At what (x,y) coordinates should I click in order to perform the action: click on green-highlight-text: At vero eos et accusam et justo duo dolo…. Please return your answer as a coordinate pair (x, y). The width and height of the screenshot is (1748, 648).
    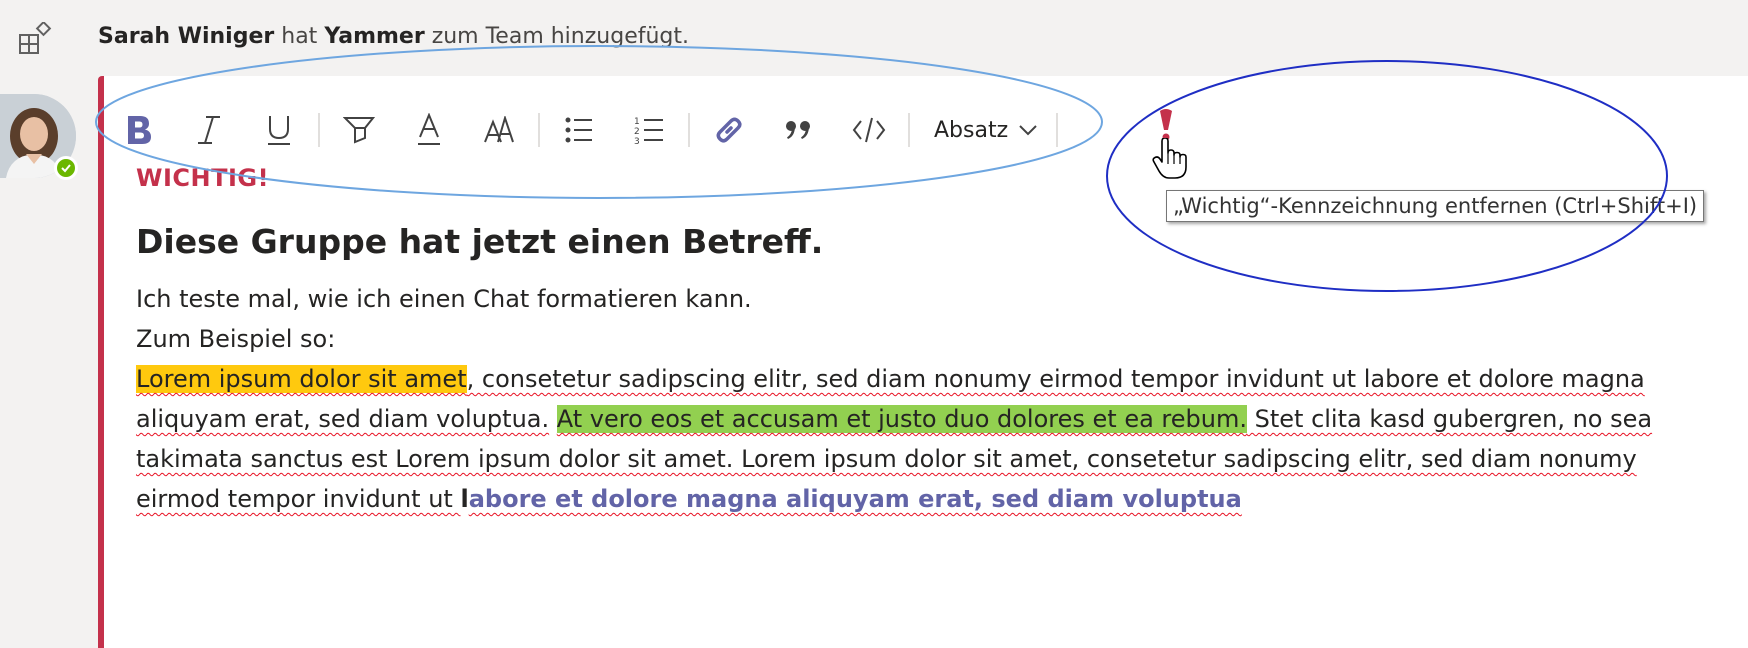
    Looking at the image, I should click on (901, 419).